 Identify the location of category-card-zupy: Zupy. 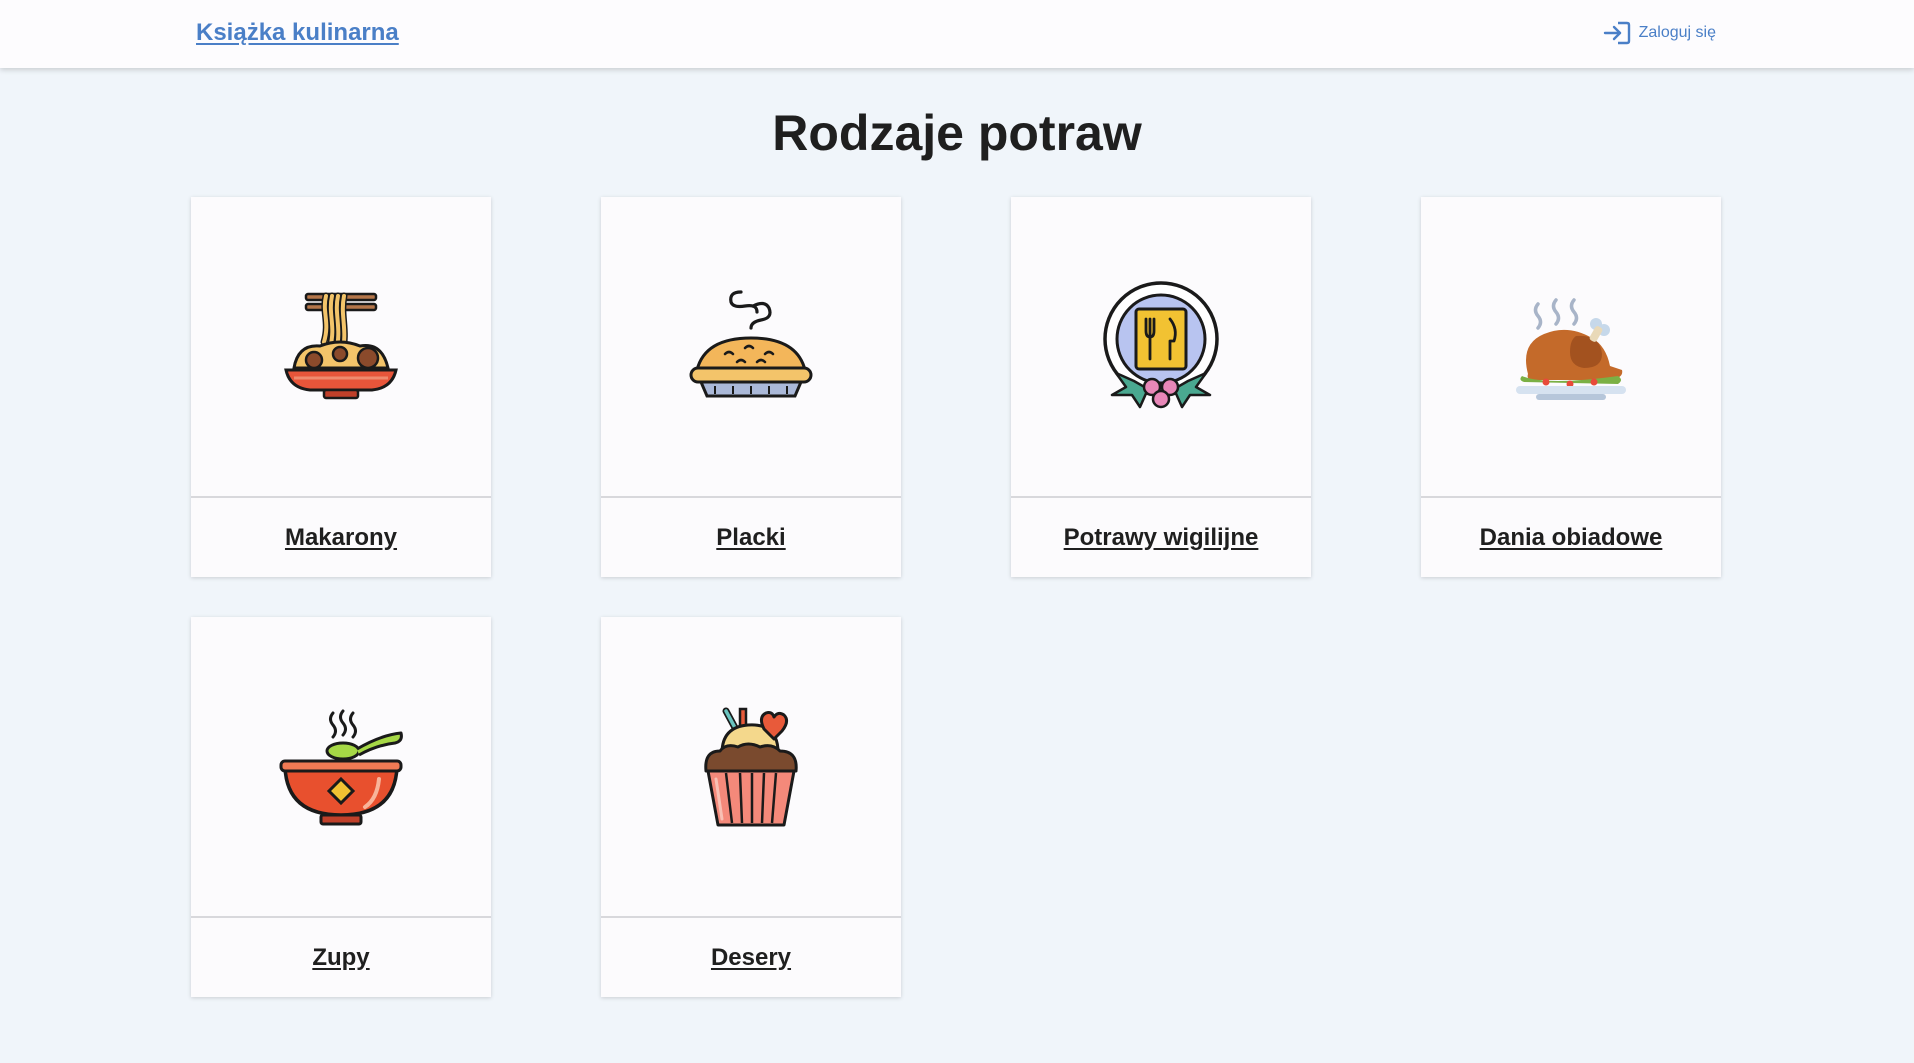
(341, 807).